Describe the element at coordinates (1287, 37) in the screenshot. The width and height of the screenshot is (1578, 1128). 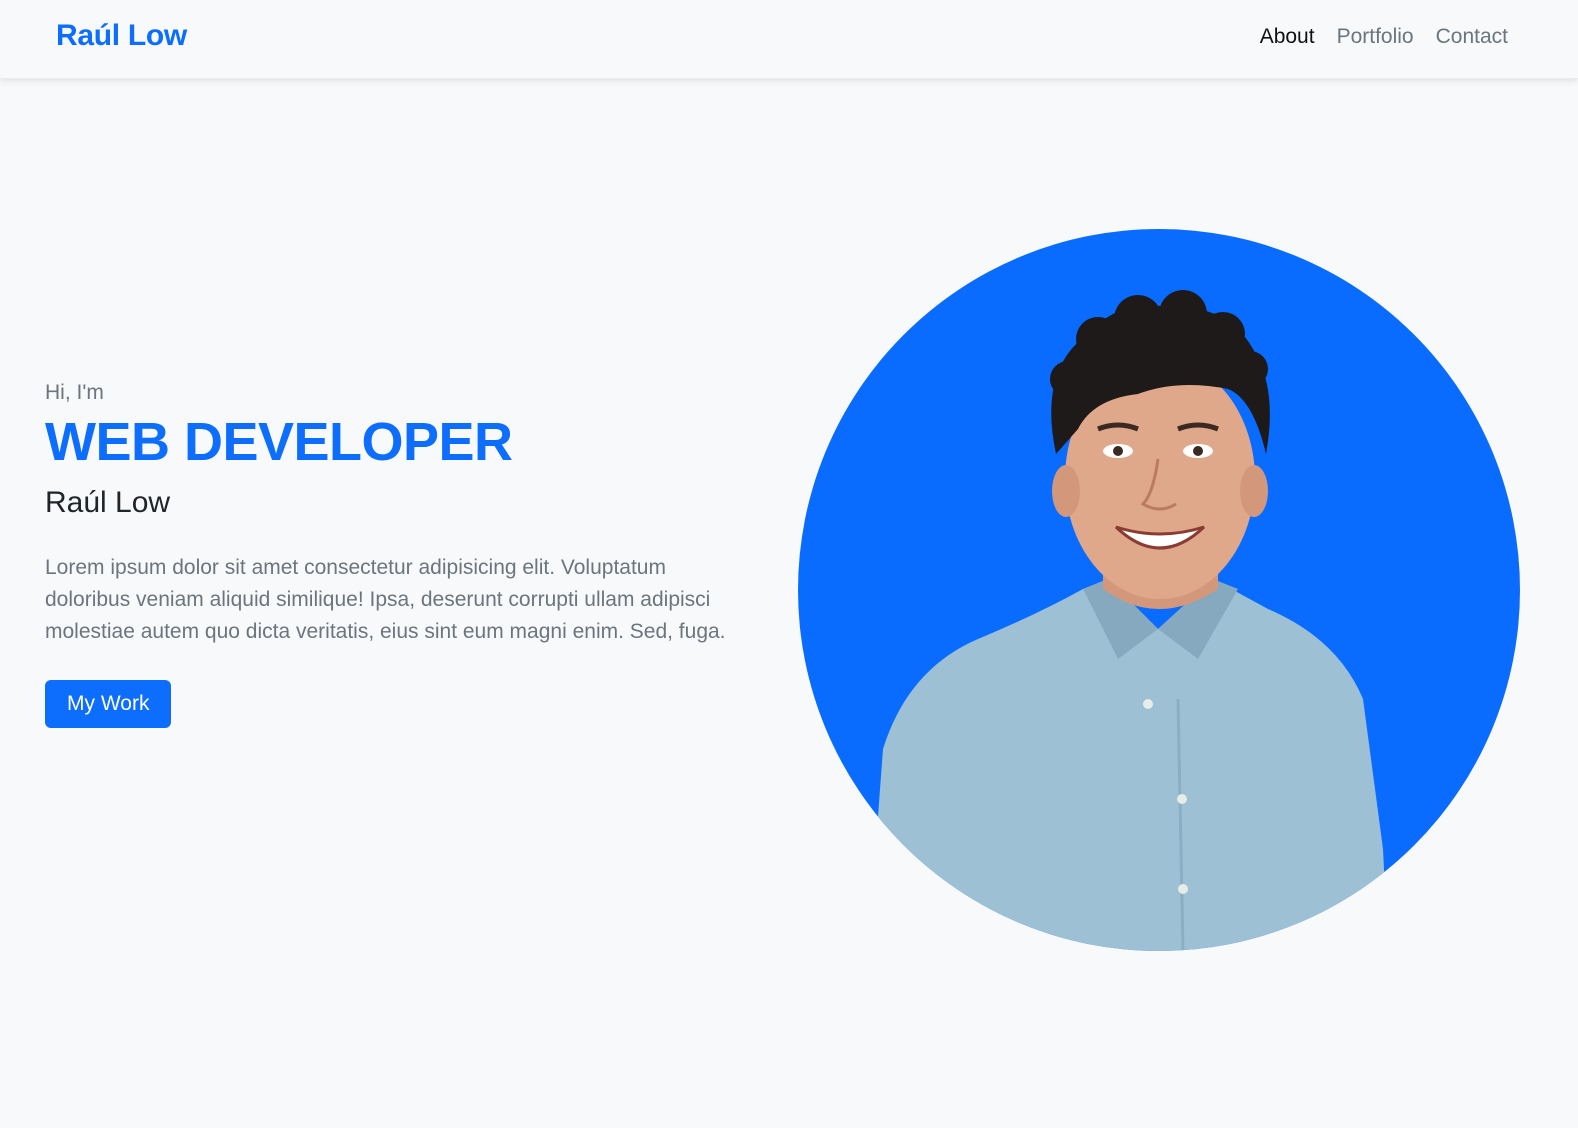
I see `nav-link-about: About` at that location.